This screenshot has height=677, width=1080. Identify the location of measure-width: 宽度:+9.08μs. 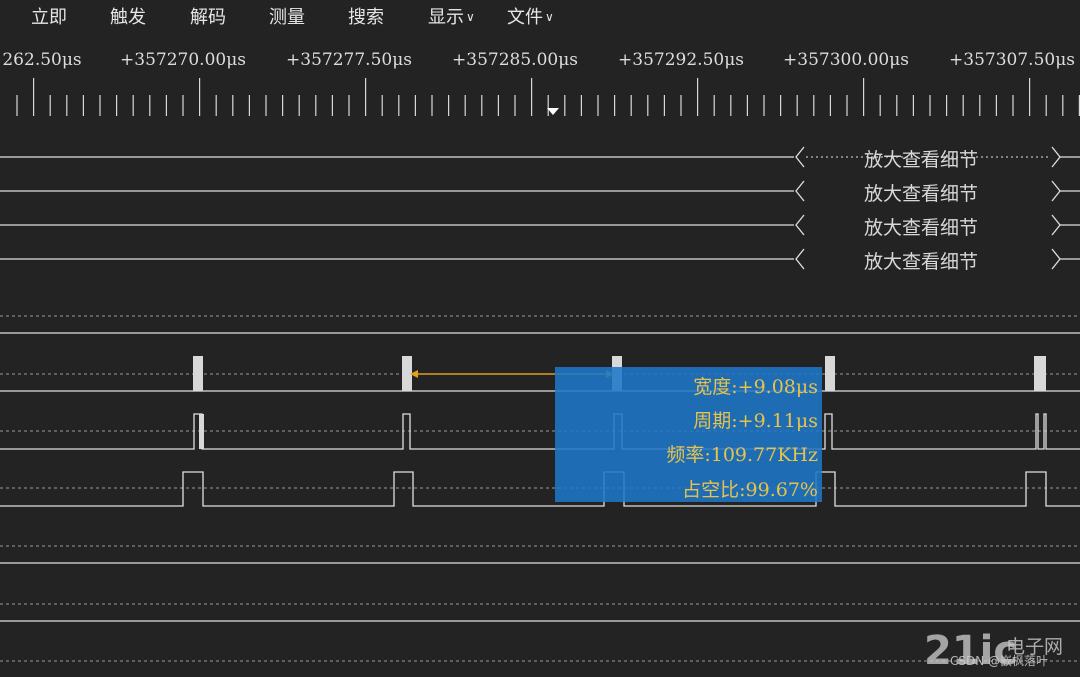
(755, 387).